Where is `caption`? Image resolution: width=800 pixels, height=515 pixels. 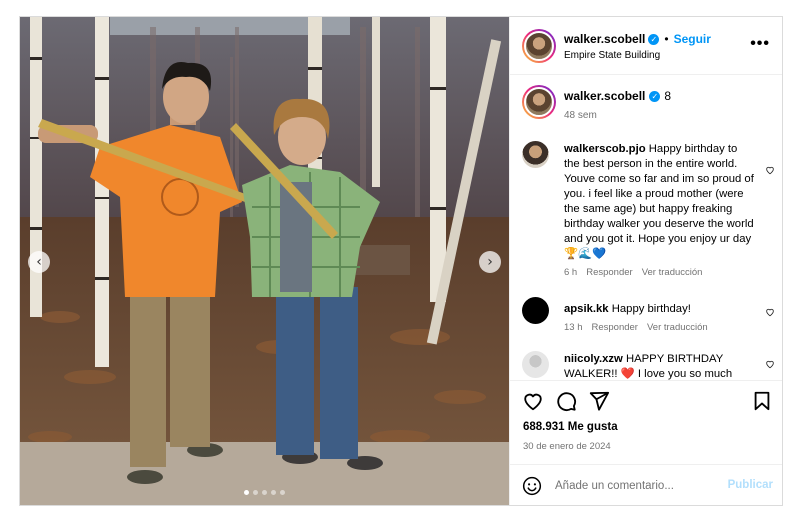
caption is located at coordinates (539, 102).